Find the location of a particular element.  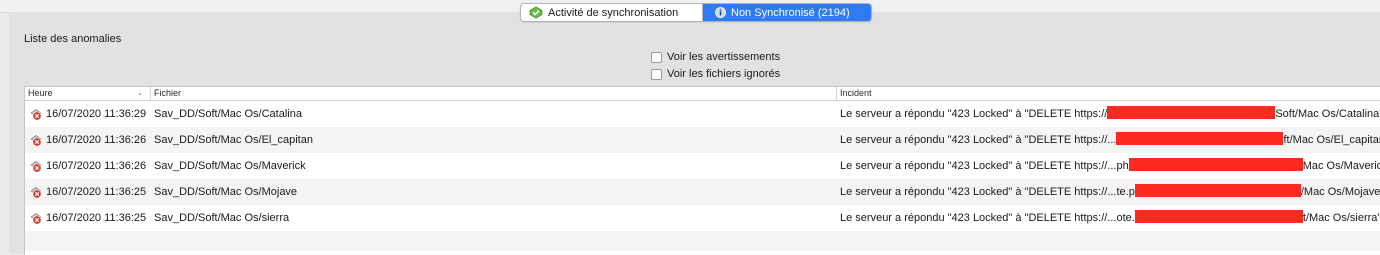

file-cell: Sav_DD/Soft/Mac Os/Maverick is located at coordinates (230, 166).